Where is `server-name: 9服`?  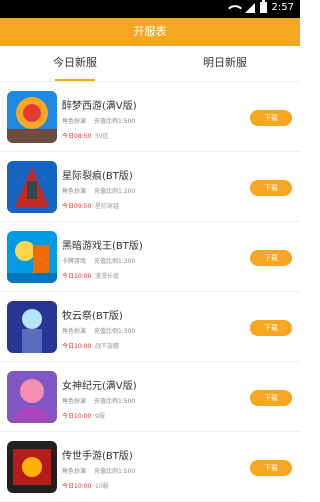
server-name: 9服 is located at coordinates (100, 416).